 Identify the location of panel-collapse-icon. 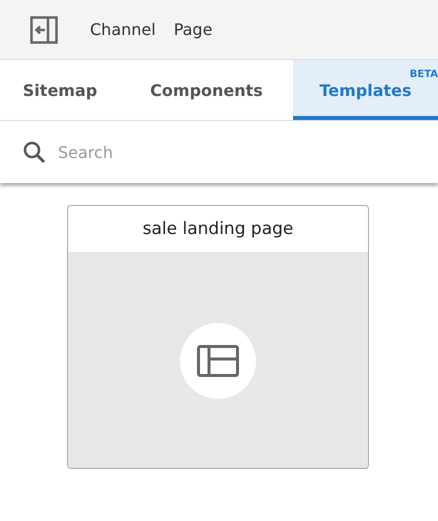
(44, 30).